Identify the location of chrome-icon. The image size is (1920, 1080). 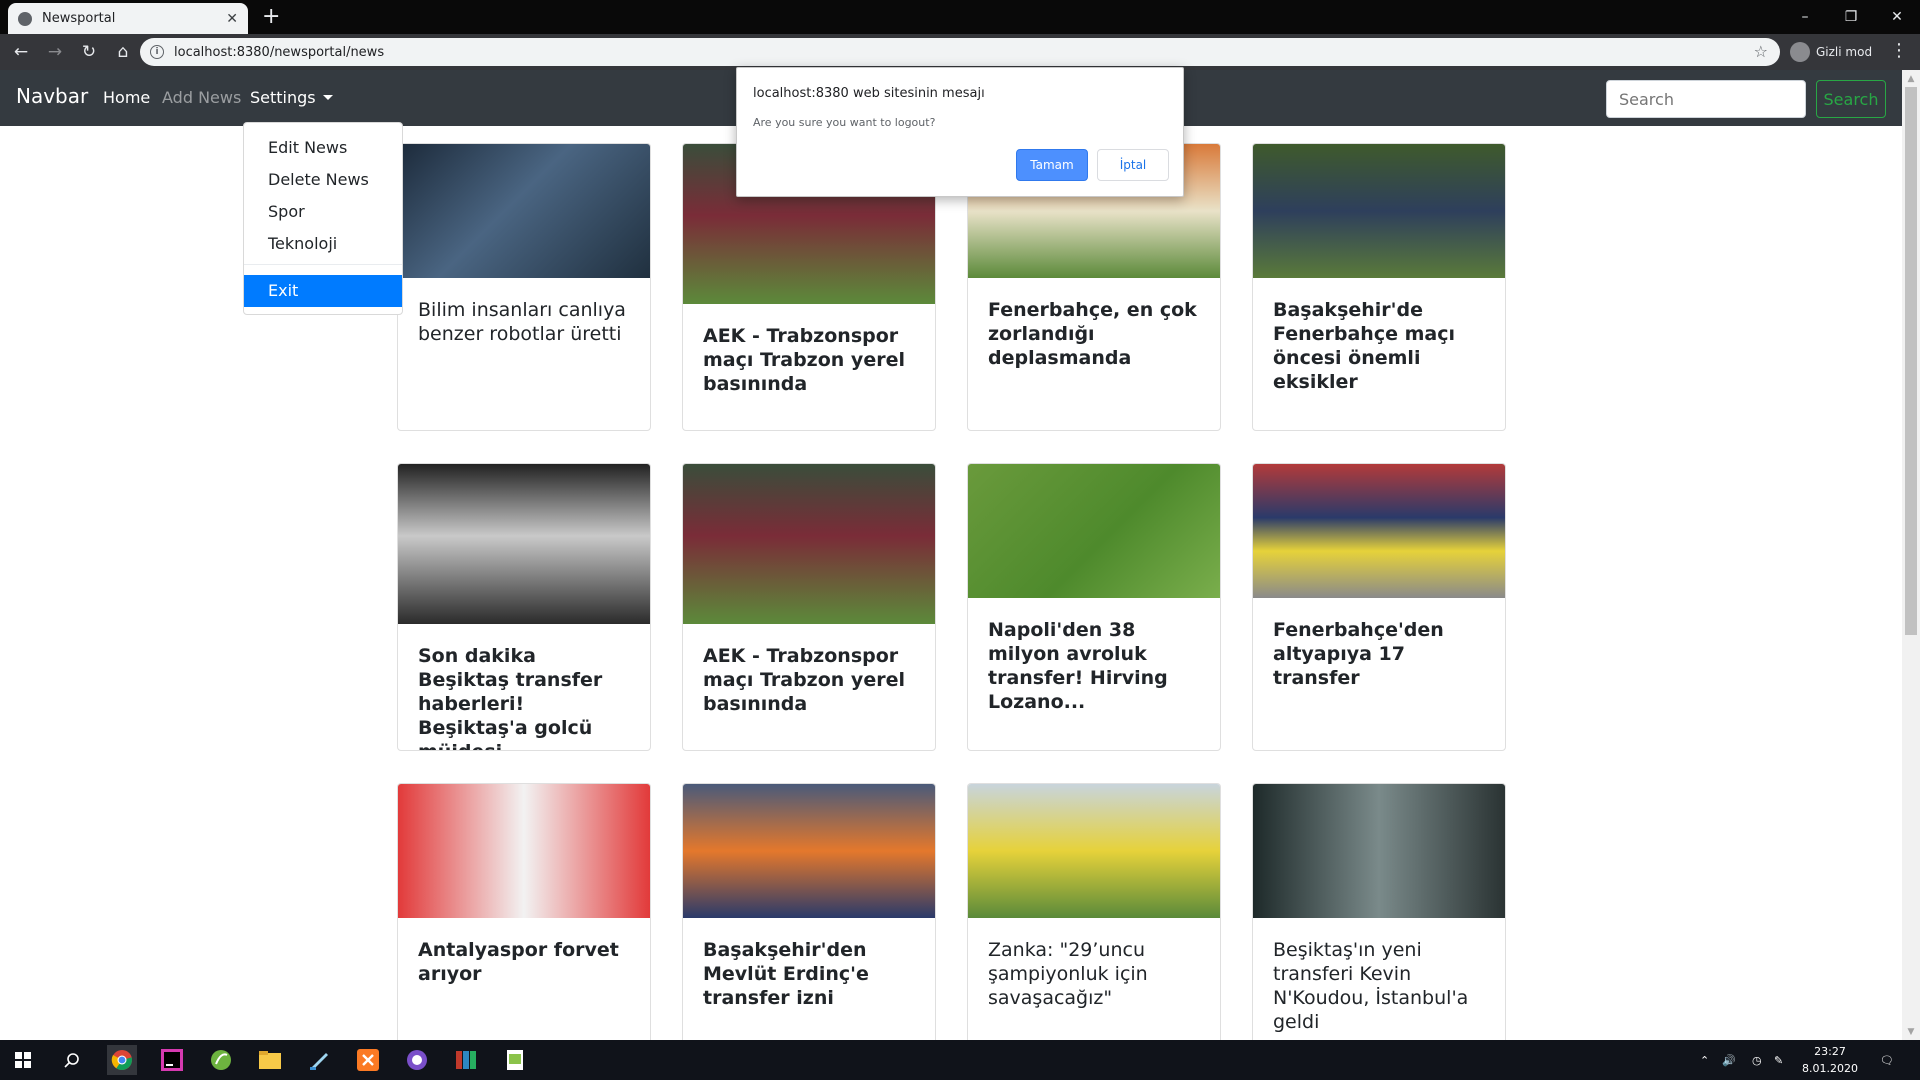
(122, 1060).